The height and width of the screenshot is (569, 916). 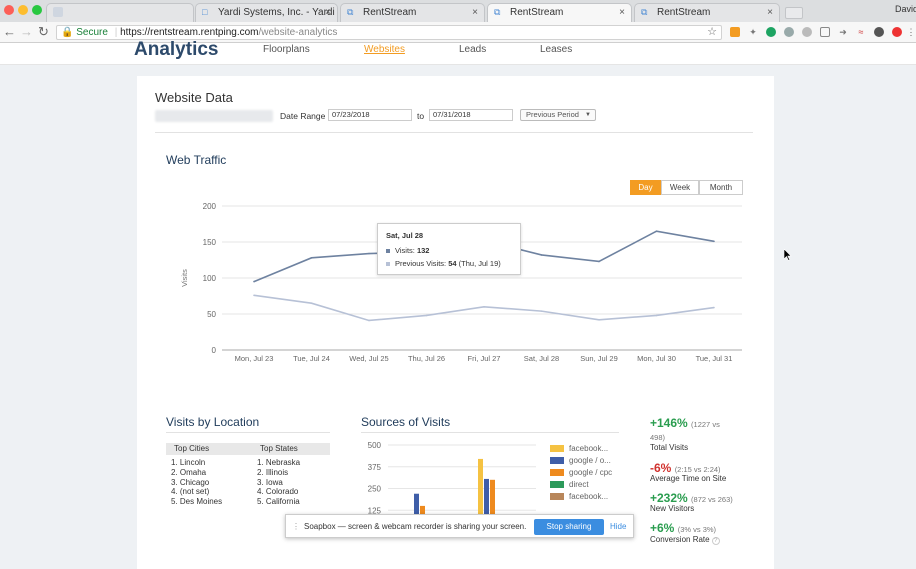 I want to click on stat-conversion-value: +6% (3% vs 3%), so click(x=683, y=528).